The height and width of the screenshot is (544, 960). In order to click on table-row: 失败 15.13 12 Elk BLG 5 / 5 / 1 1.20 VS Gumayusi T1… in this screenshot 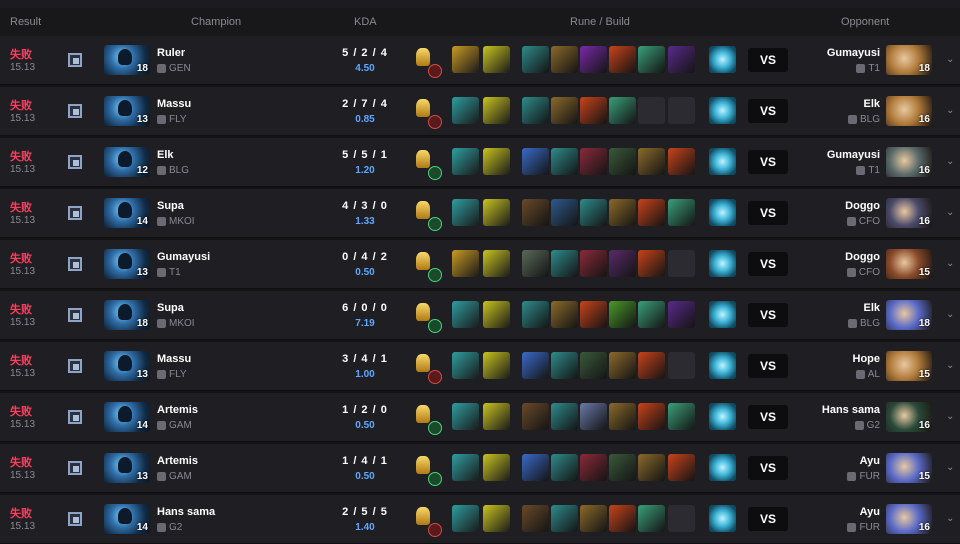, I will do `click(480, 162)`.